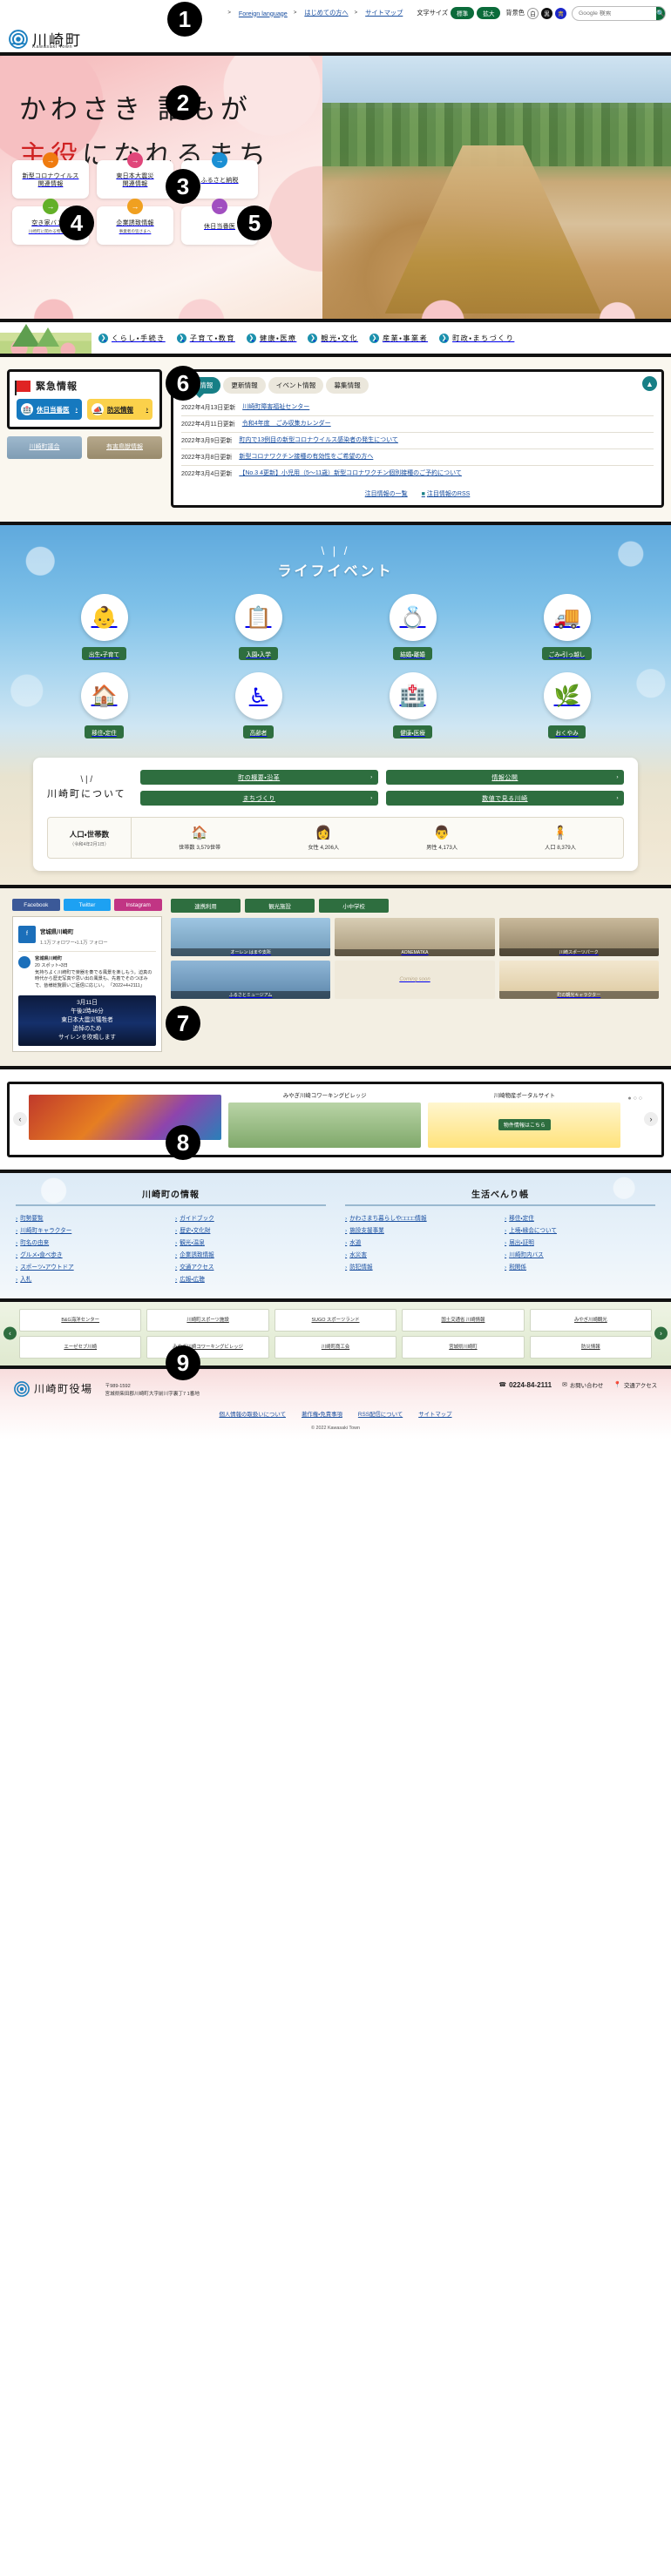 The height and width of the screenshot is (2576, 671). What do you see at coordinates (591, 1347) in the screenshot?
I see `partner-banner: 防災情報` at bounding box center [591, 1347].